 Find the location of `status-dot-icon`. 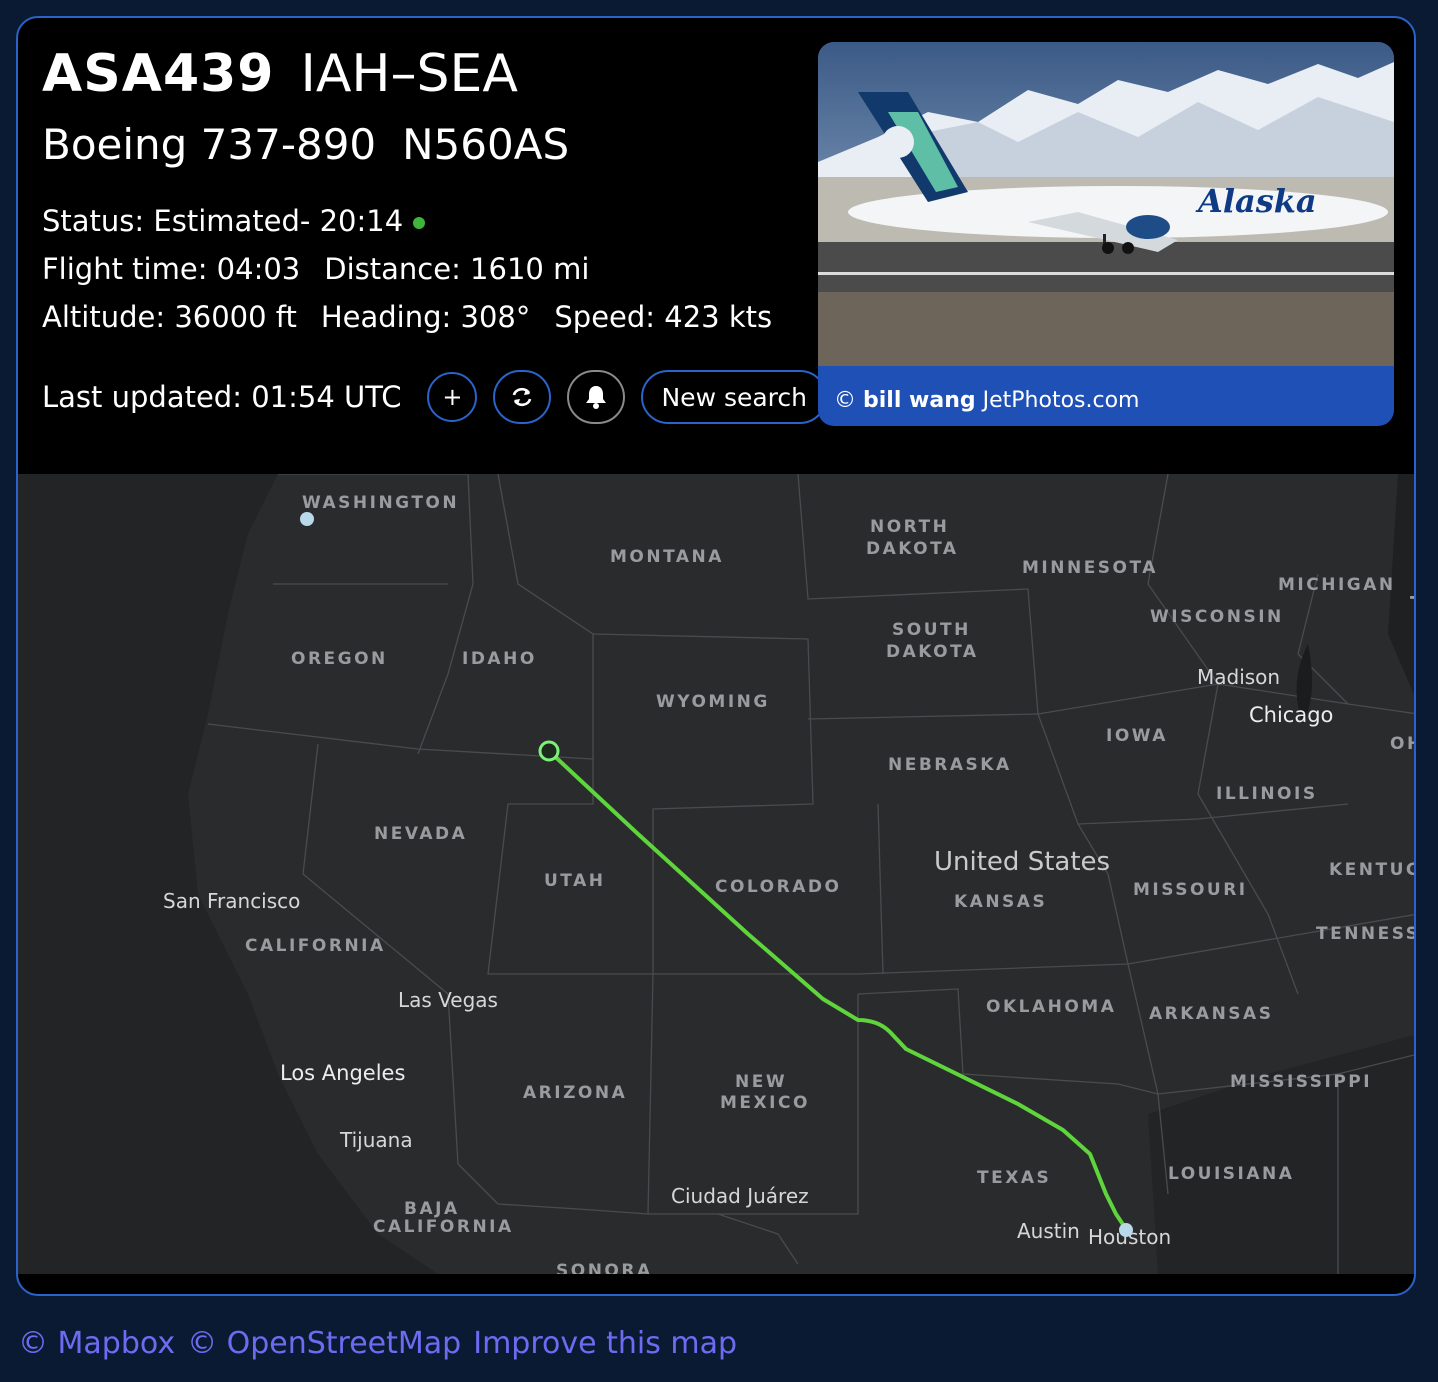

status-dot-icon is located at coordinates (419, 223).